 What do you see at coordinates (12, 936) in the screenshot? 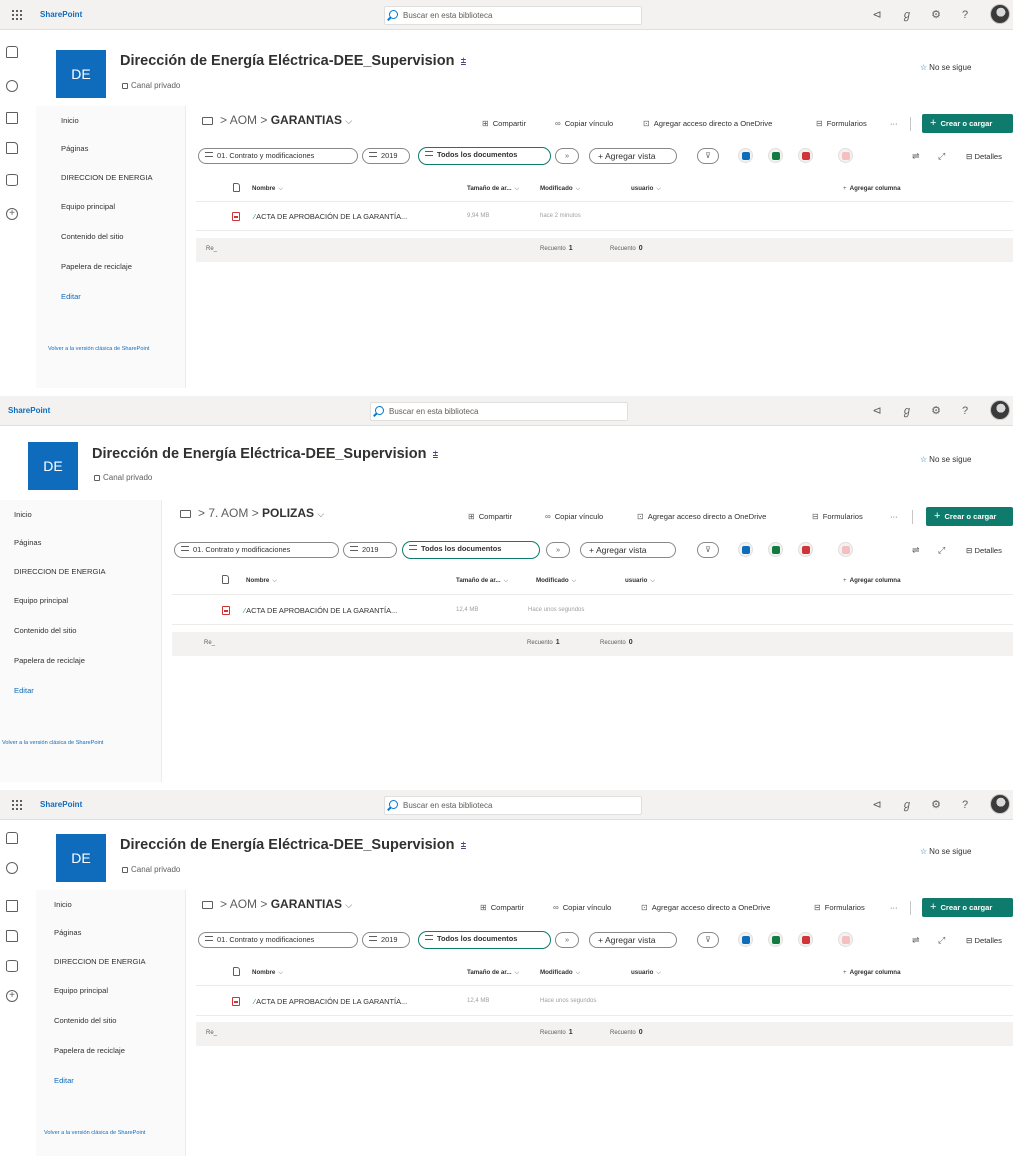
I see `page-icon` at bounding box center [12, 936].